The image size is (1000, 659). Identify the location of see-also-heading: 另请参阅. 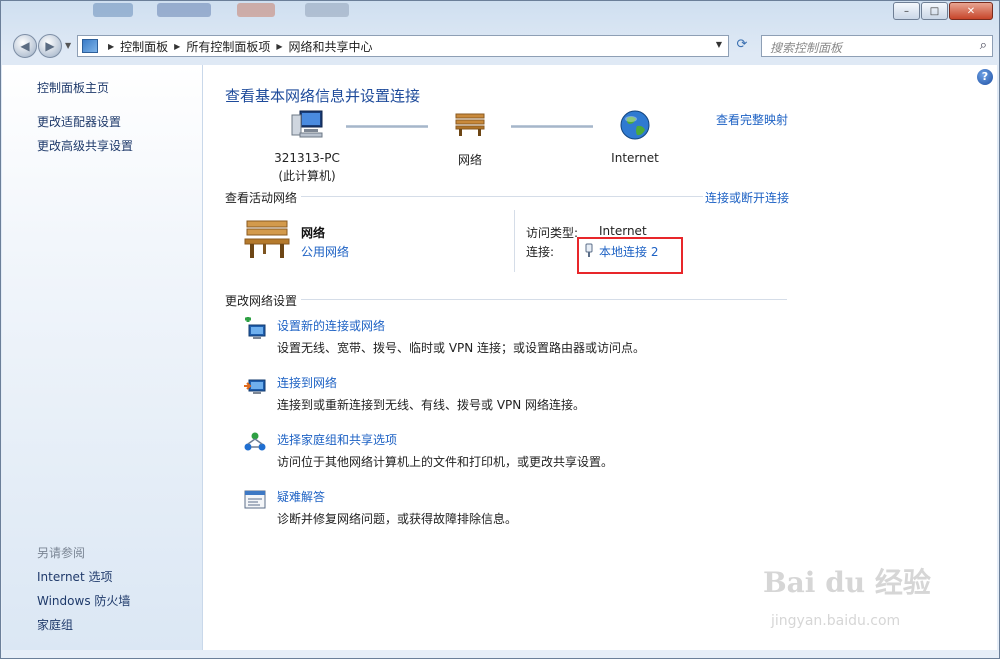
(61, 553).